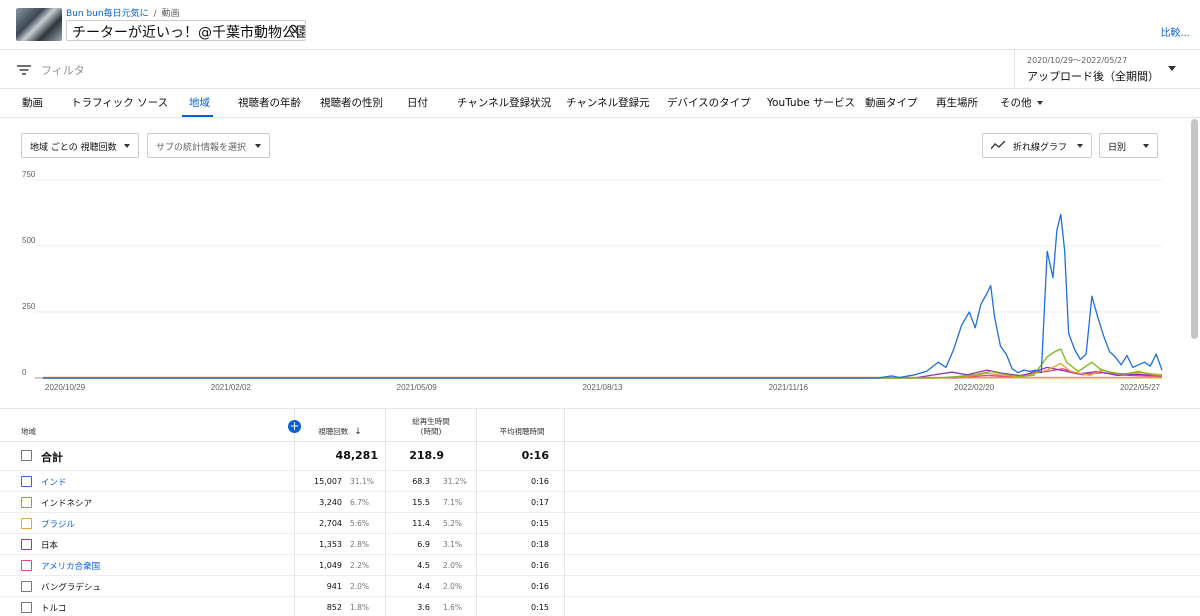  What do you see at coordinates (603, 373) in the screenshot?
I see `series-line` at bounding box center [603, 373].